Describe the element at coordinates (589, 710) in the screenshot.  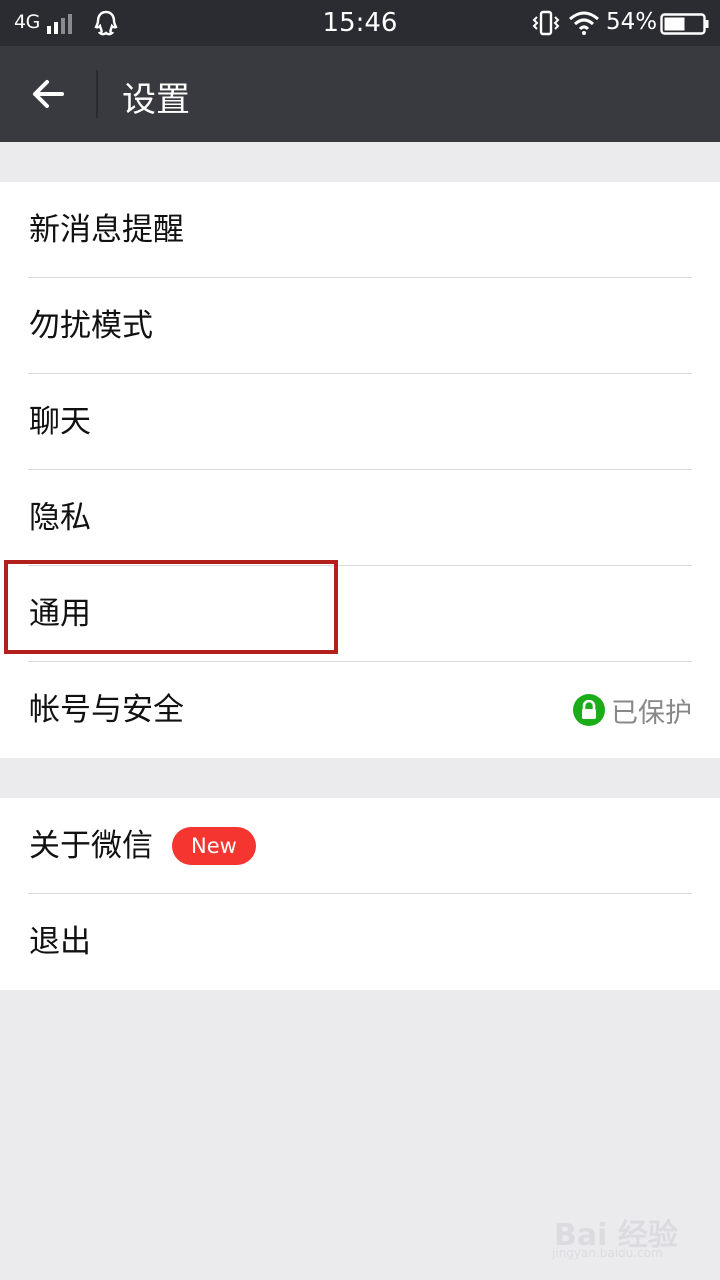
I see `lock-icon` at that location.